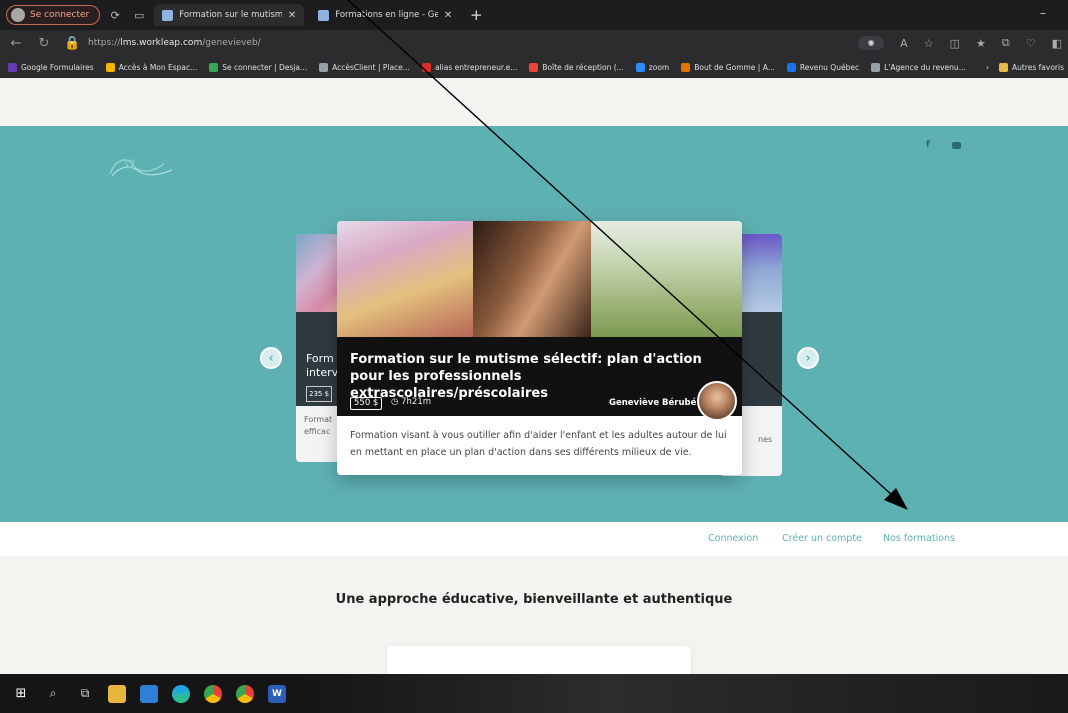 This screenshot has height=713, width=1068. I want to click on read-aloud-icon: A, so click(904, 43).